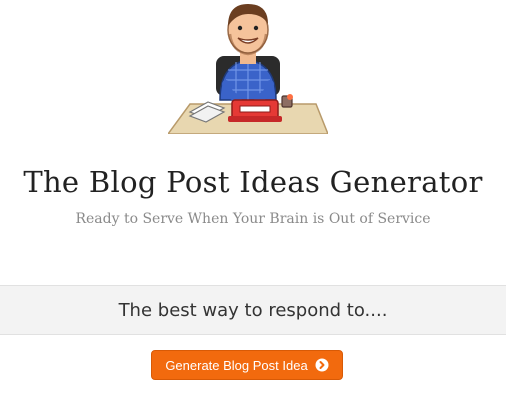 The image size is (506, 404). I want to click on page-title: The Blog Post Ideas Generator, so click(253, 182).